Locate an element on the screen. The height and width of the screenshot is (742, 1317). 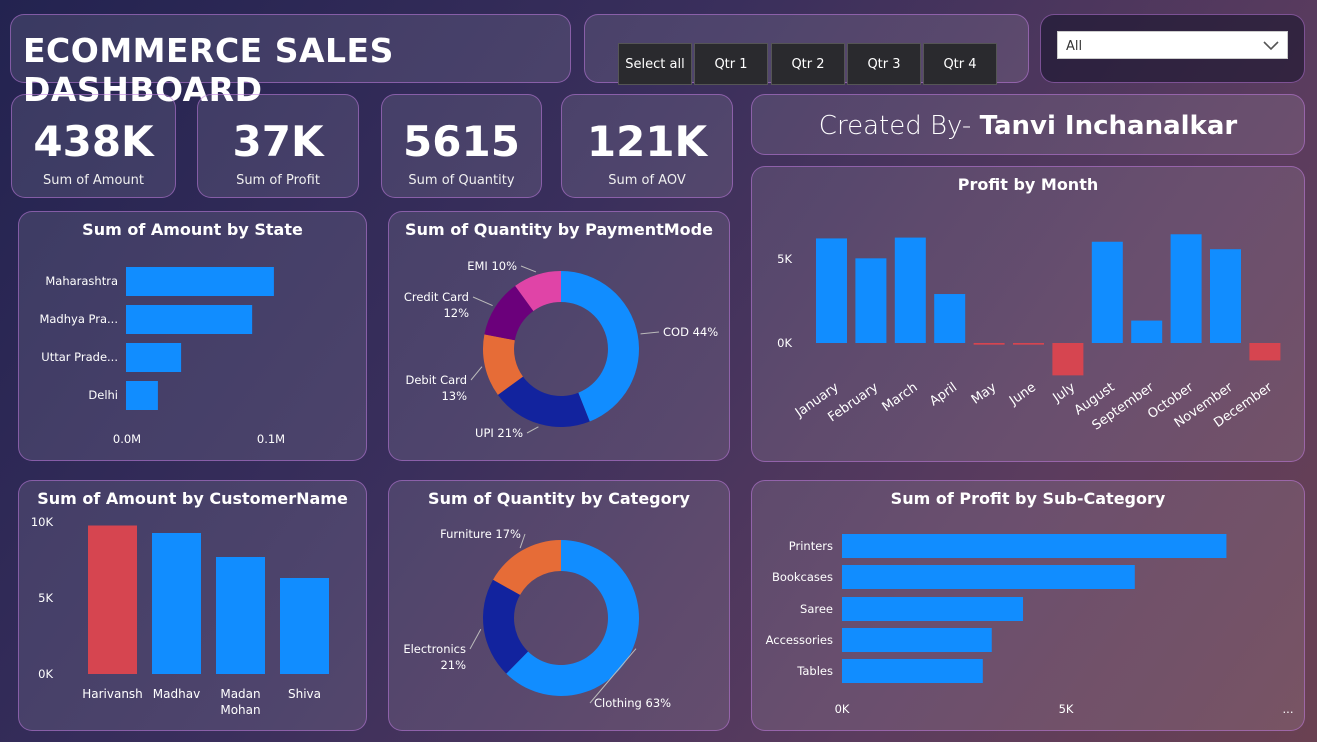
subcategory-x-tick: 0K is located at coordinates (842, 709).